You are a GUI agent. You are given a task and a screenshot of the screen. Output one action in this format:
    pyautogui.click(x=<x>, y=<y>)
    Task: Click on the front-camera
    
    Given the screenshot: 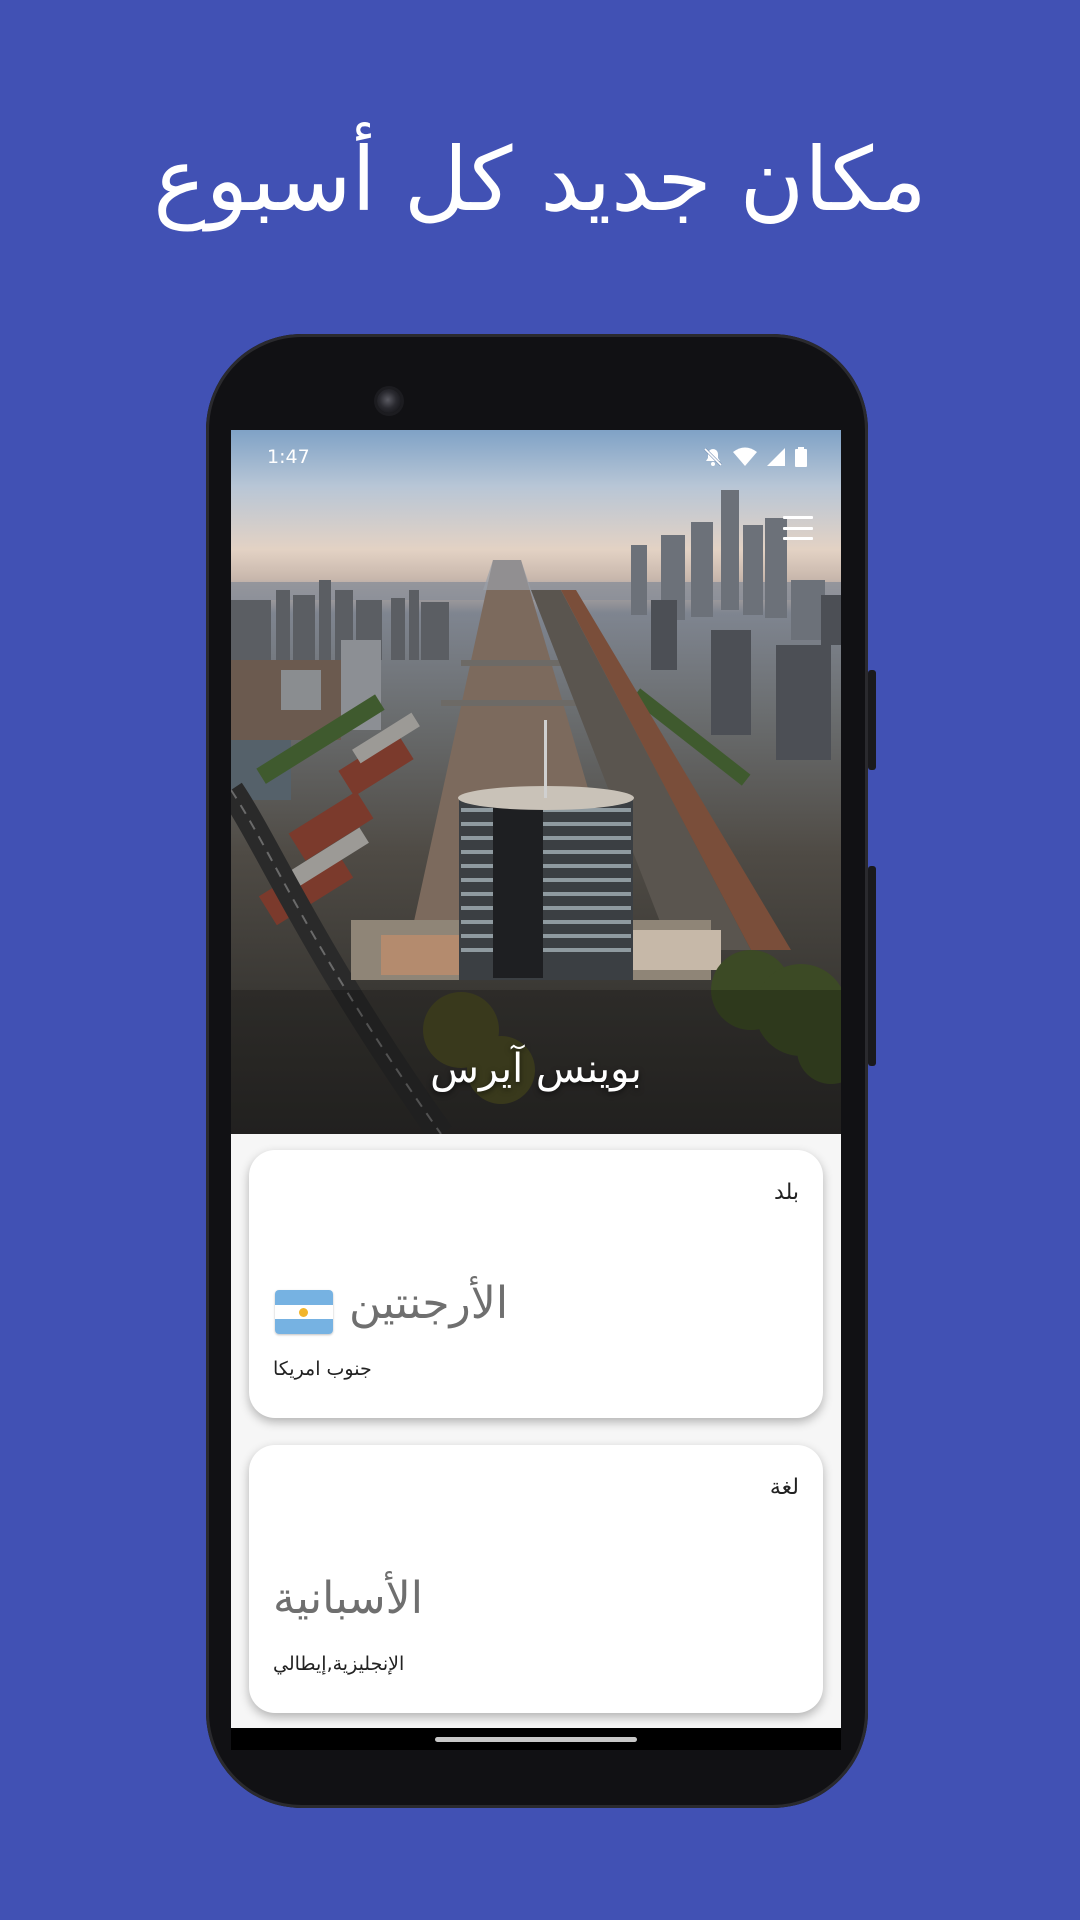 What is the action you would take?
    pyautogui.click(x=389, y=401)
    